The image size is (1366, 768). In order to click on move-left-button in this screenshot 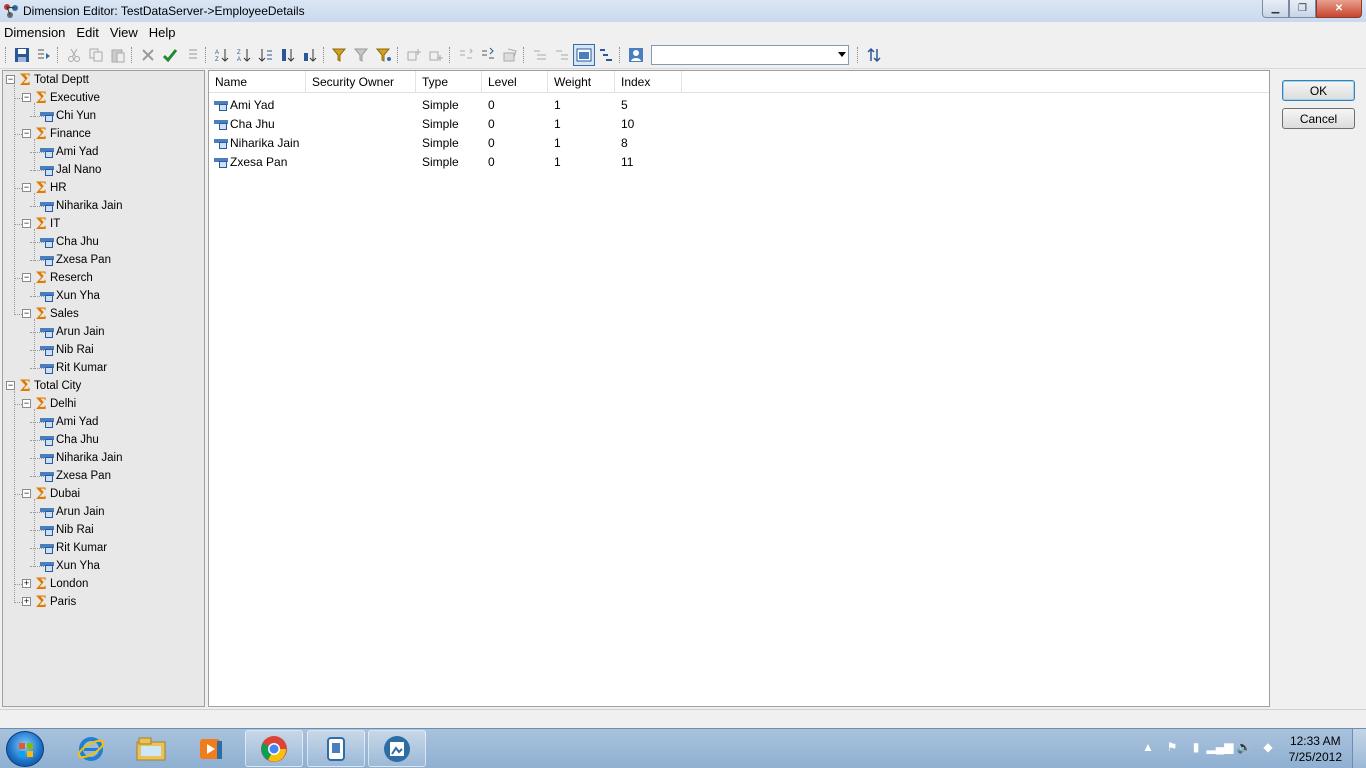, I will do `click(466, 55)`.